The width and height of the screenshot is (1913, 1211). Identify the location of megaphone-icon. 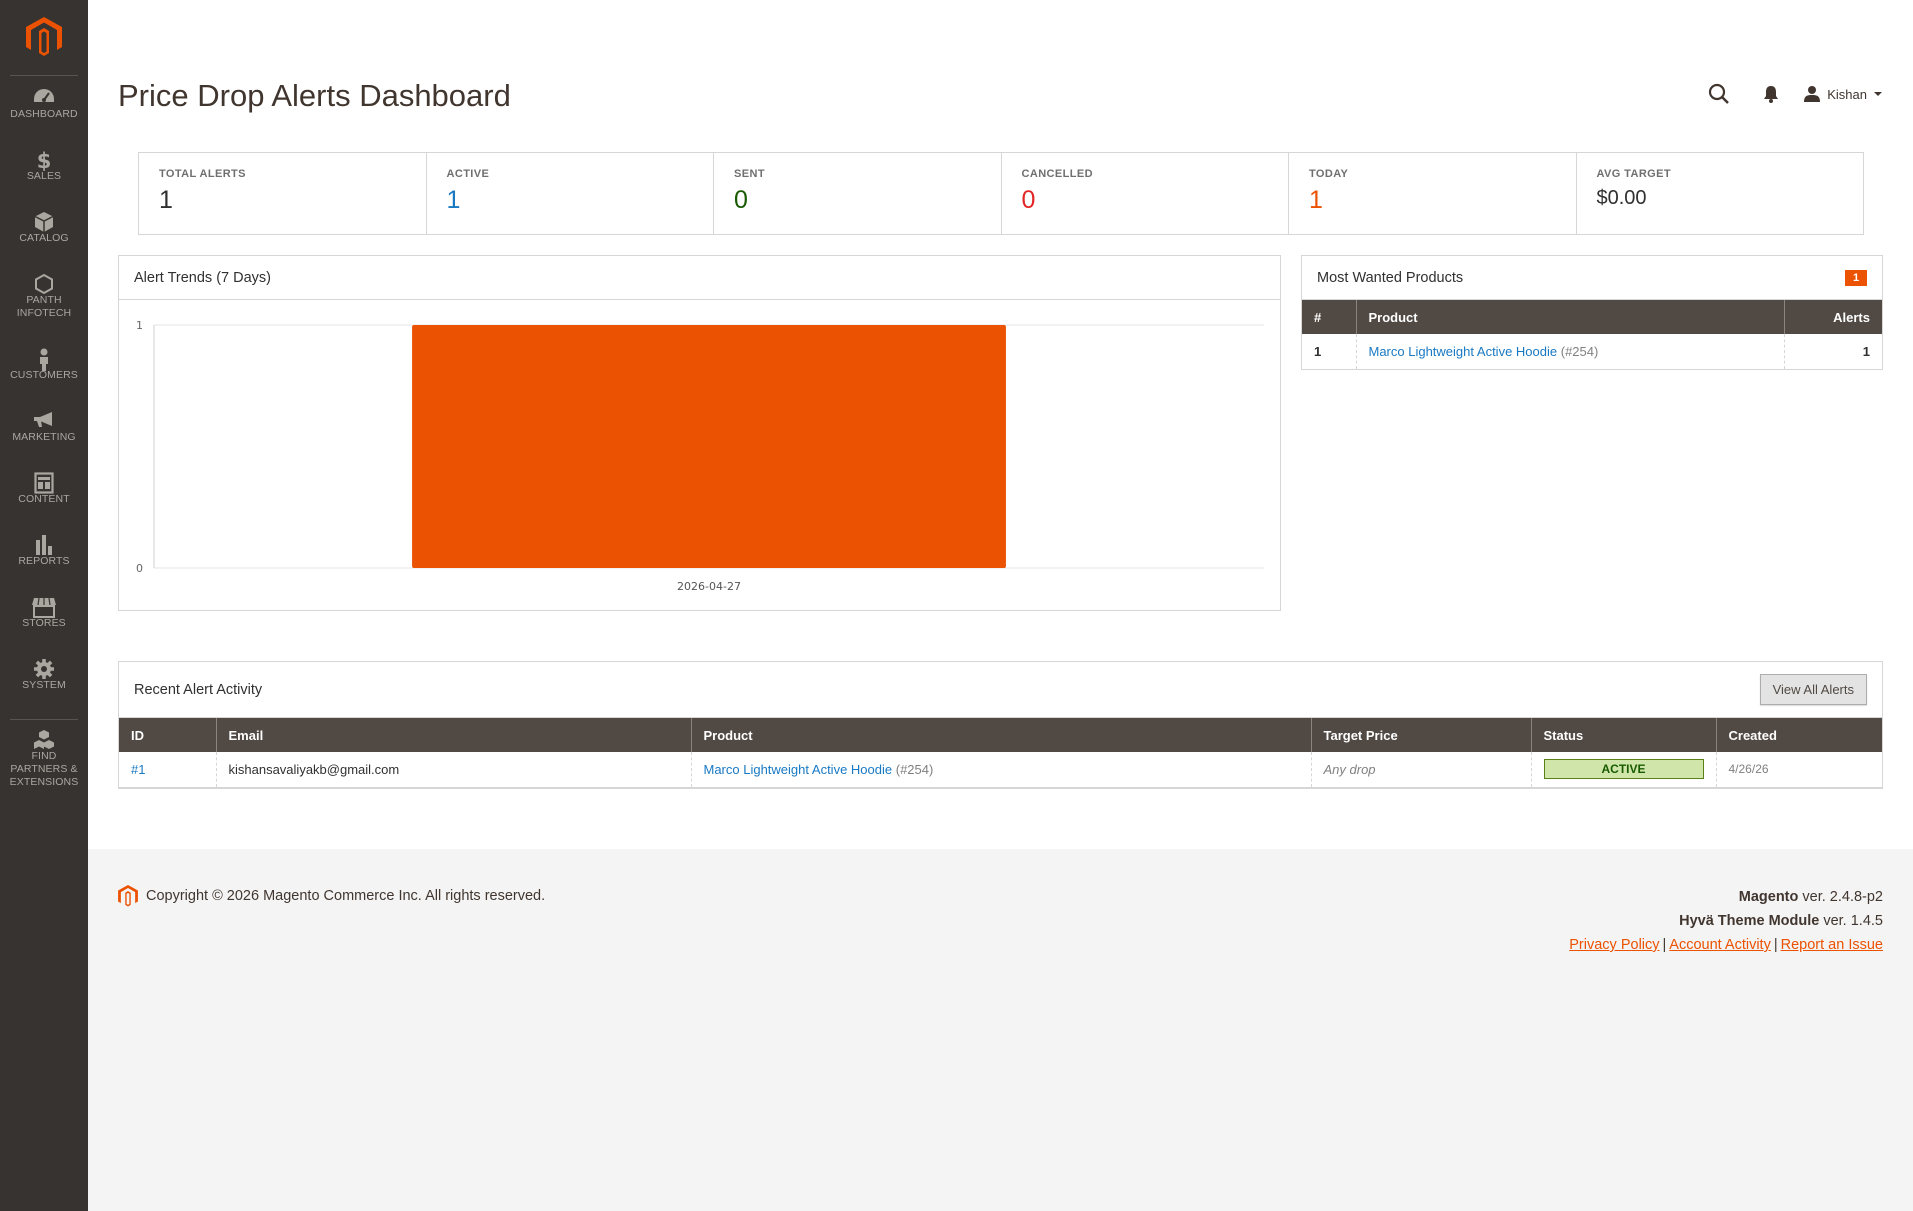
(44, 418).